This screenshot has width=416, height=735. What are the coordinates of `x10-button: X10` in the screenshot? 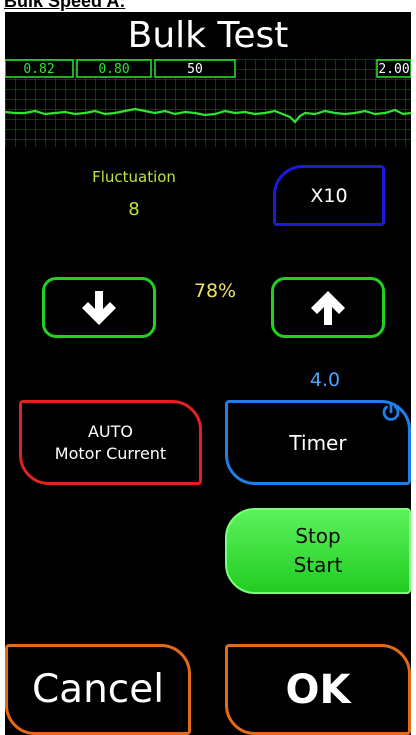 It's located at (329, 195).